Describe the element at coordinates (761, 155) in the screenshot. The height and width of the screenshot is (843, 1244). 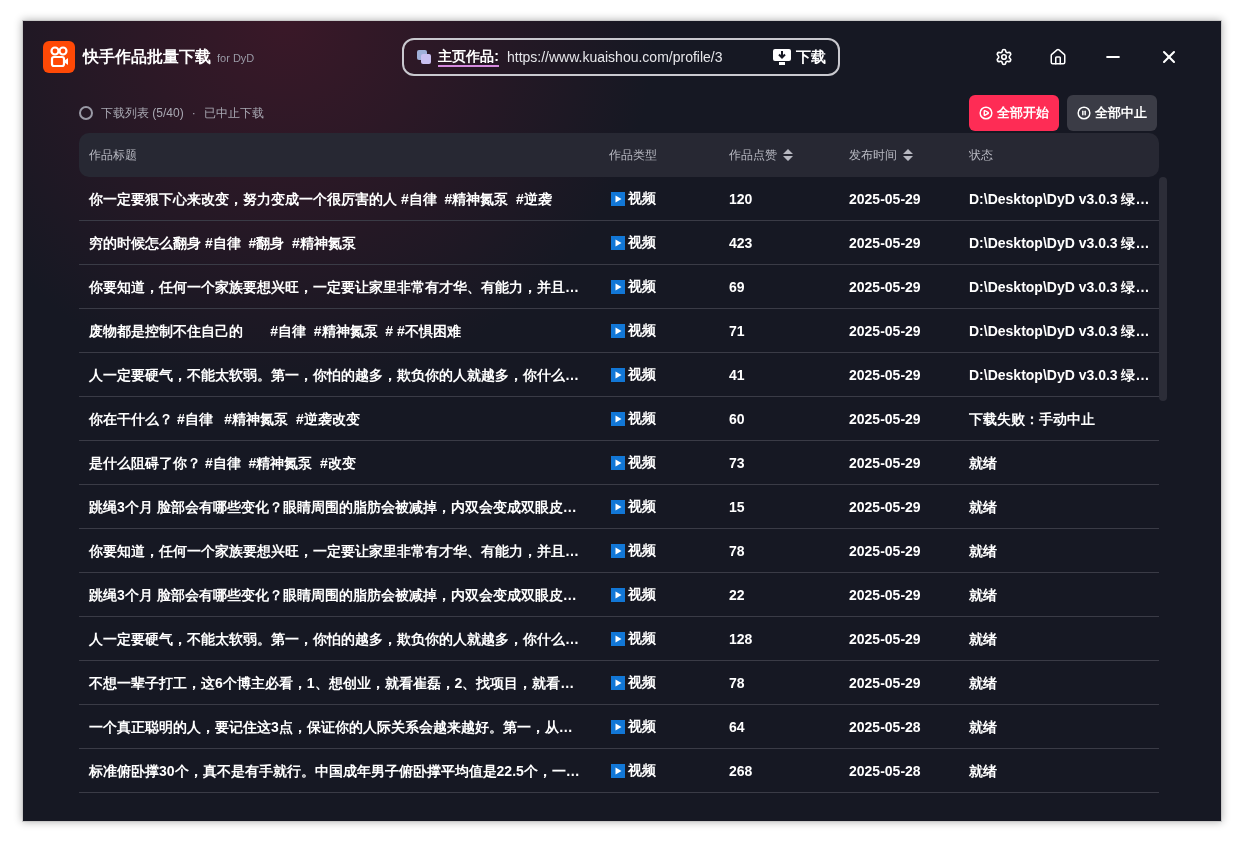
I see `column-header: 作品点赞` at that location.